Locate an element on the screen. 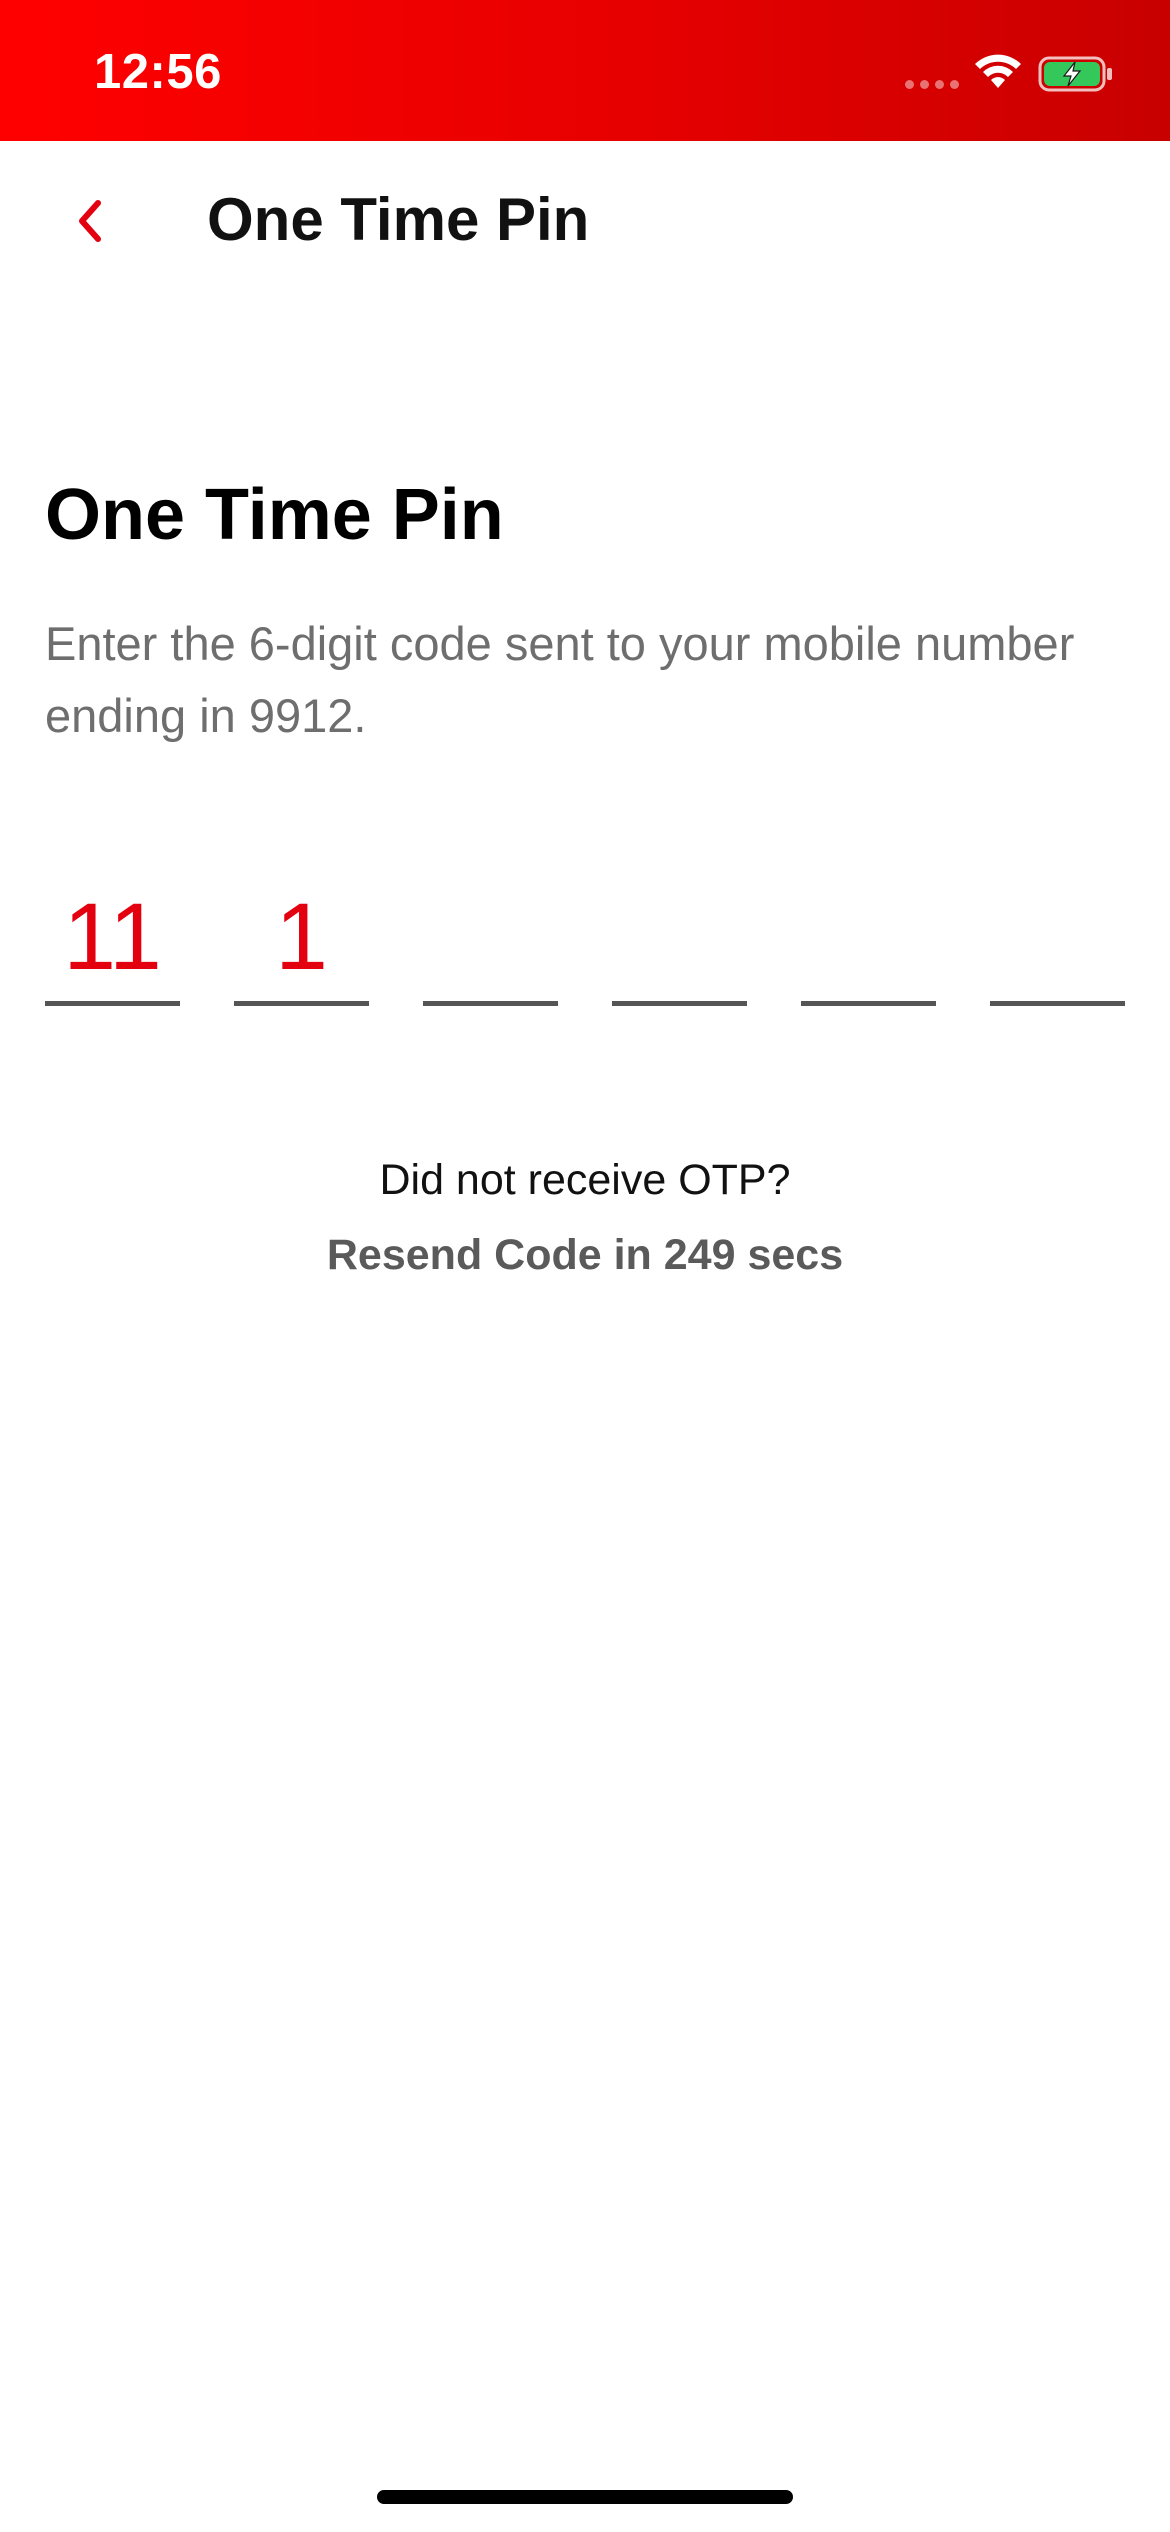 This screenshot has height=2532, width=1170. otp-digit-field-2: 1 is located at coordinates (301, 938).